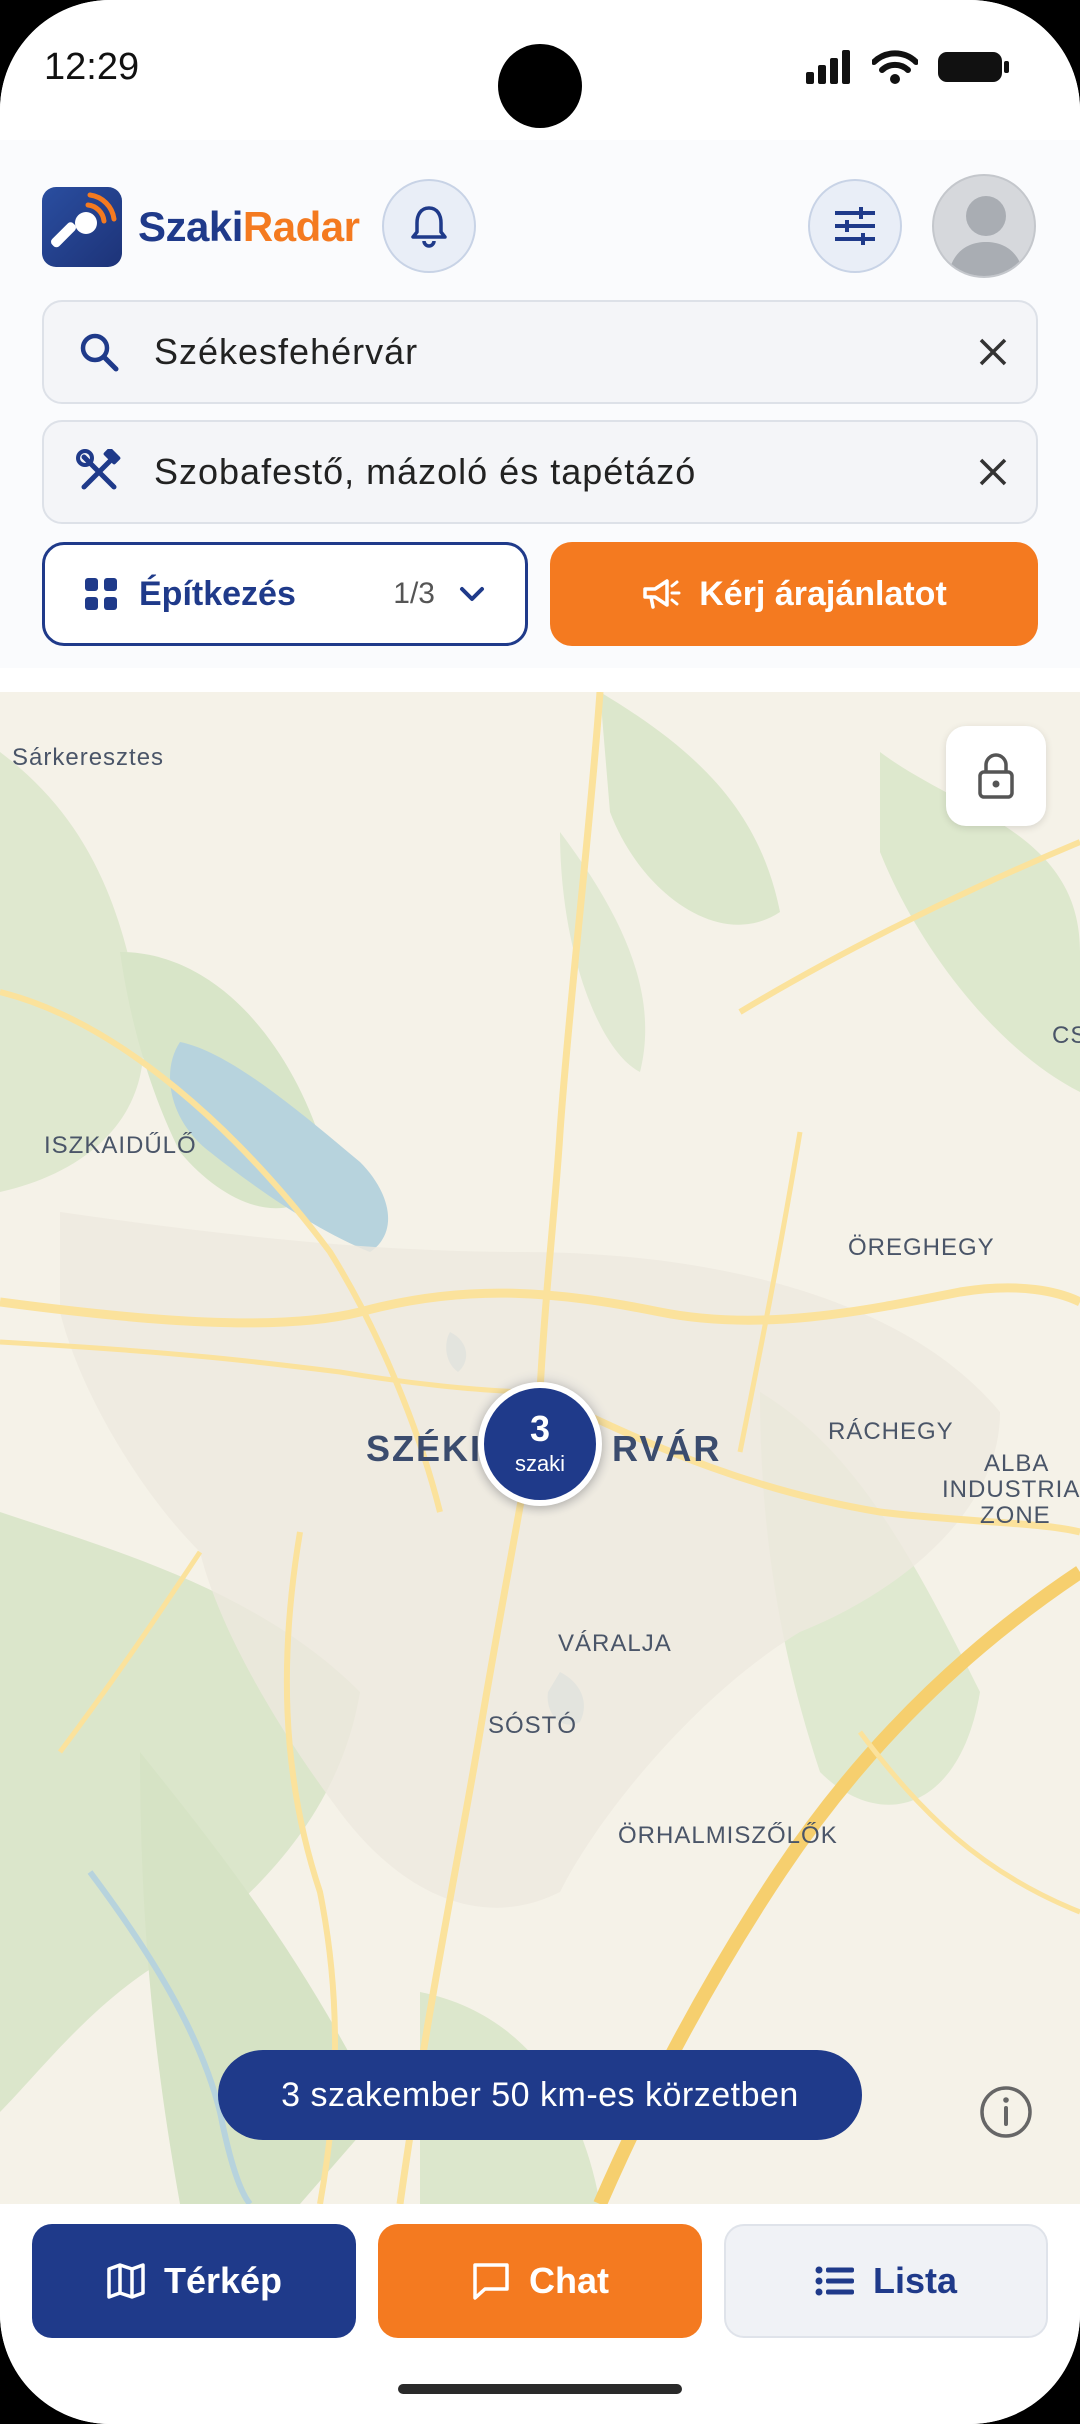 The image size is (1080, 2424). I want to click on map-label: ALBA, so click(1017, 1463).